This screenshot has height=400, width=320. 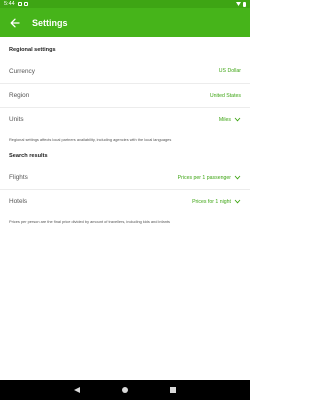 I want to click on flights-select: Prices per 1 passenger, so click(x=209, y=178).